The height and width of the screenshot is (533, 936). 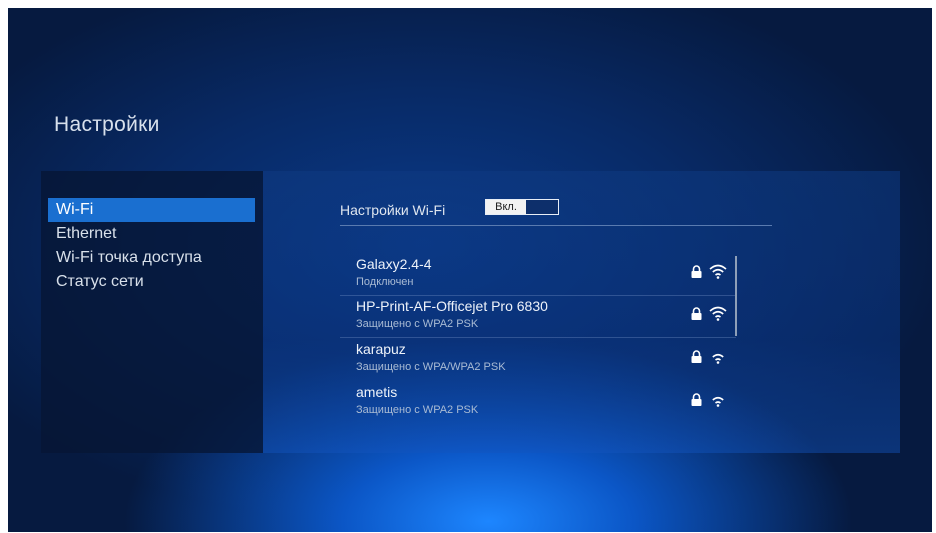 I want to click on wifi-toggle: Вкл., so click(x=522, y=207).